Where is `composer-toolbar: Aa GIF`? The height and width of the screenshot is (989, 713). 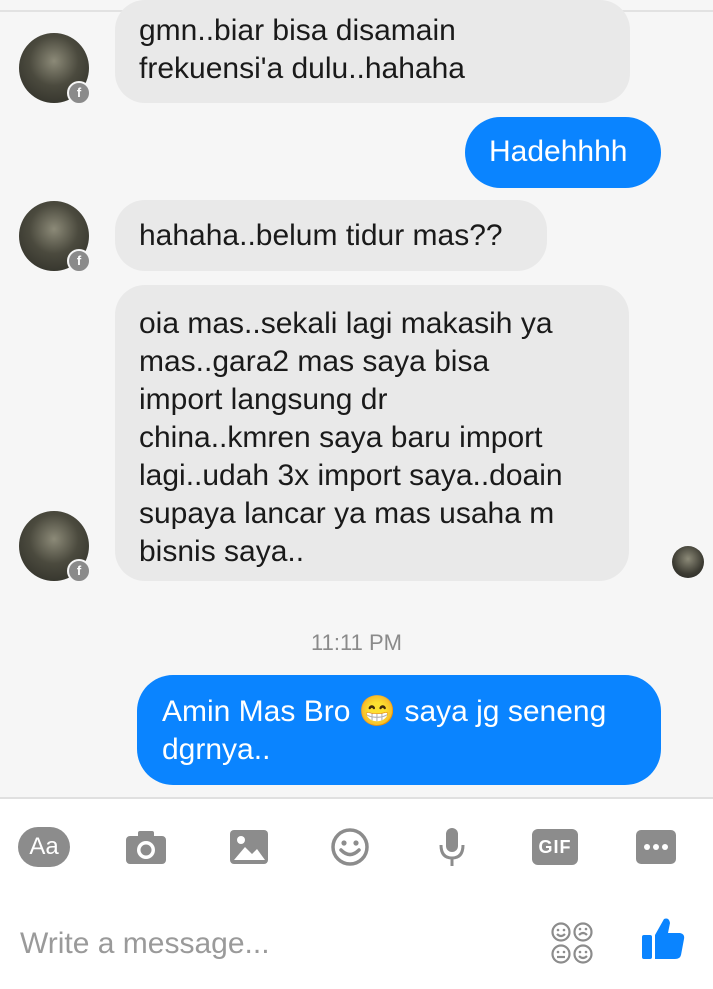
composer-toolbar: Aa GIF is located at coordinates (356, 848).